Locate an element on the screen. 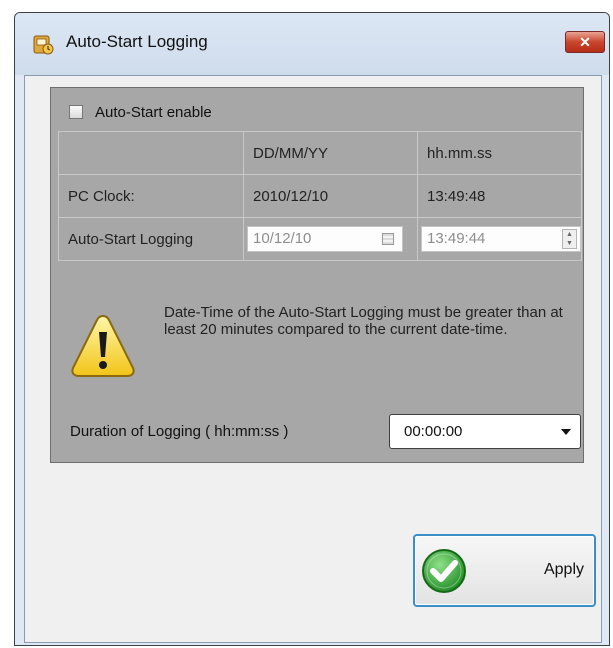 The image size is (613, 648). window-title: Auto-Start Logging is located at coordinates (137, 41).